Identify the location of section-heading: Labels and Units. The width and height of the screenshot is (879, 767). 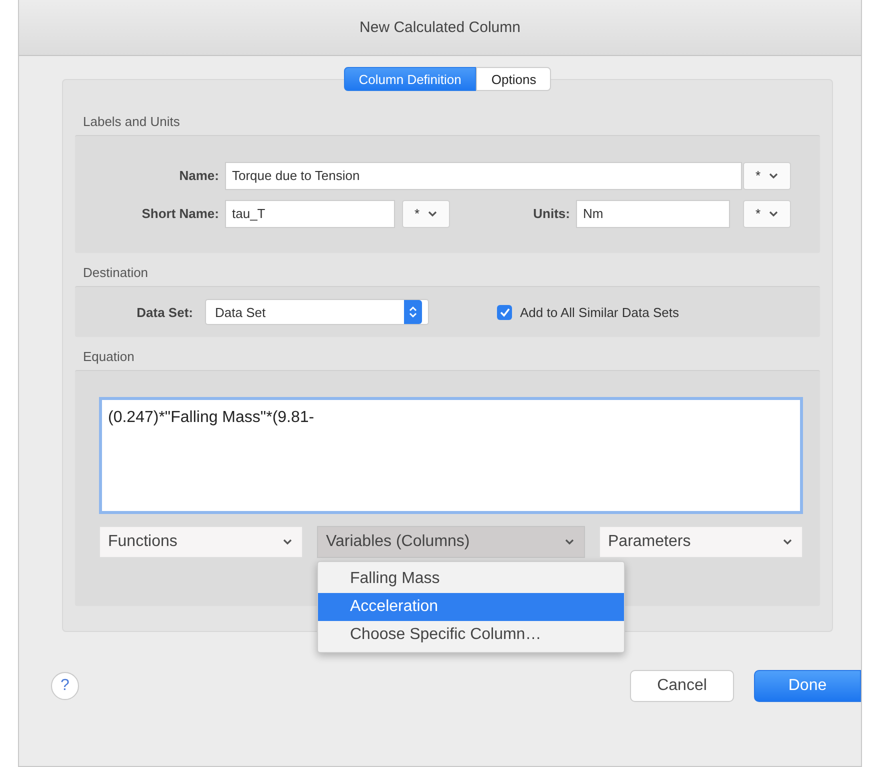
(132, 121).